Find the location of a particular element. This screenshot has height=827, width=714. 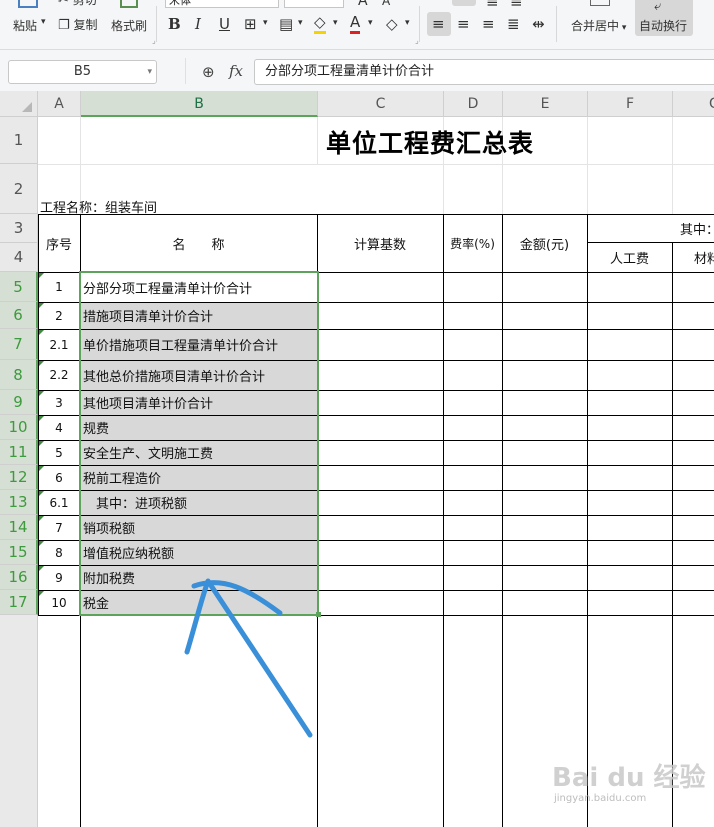

align-middle-icon: ≡ is located at coordinates (492, 5).